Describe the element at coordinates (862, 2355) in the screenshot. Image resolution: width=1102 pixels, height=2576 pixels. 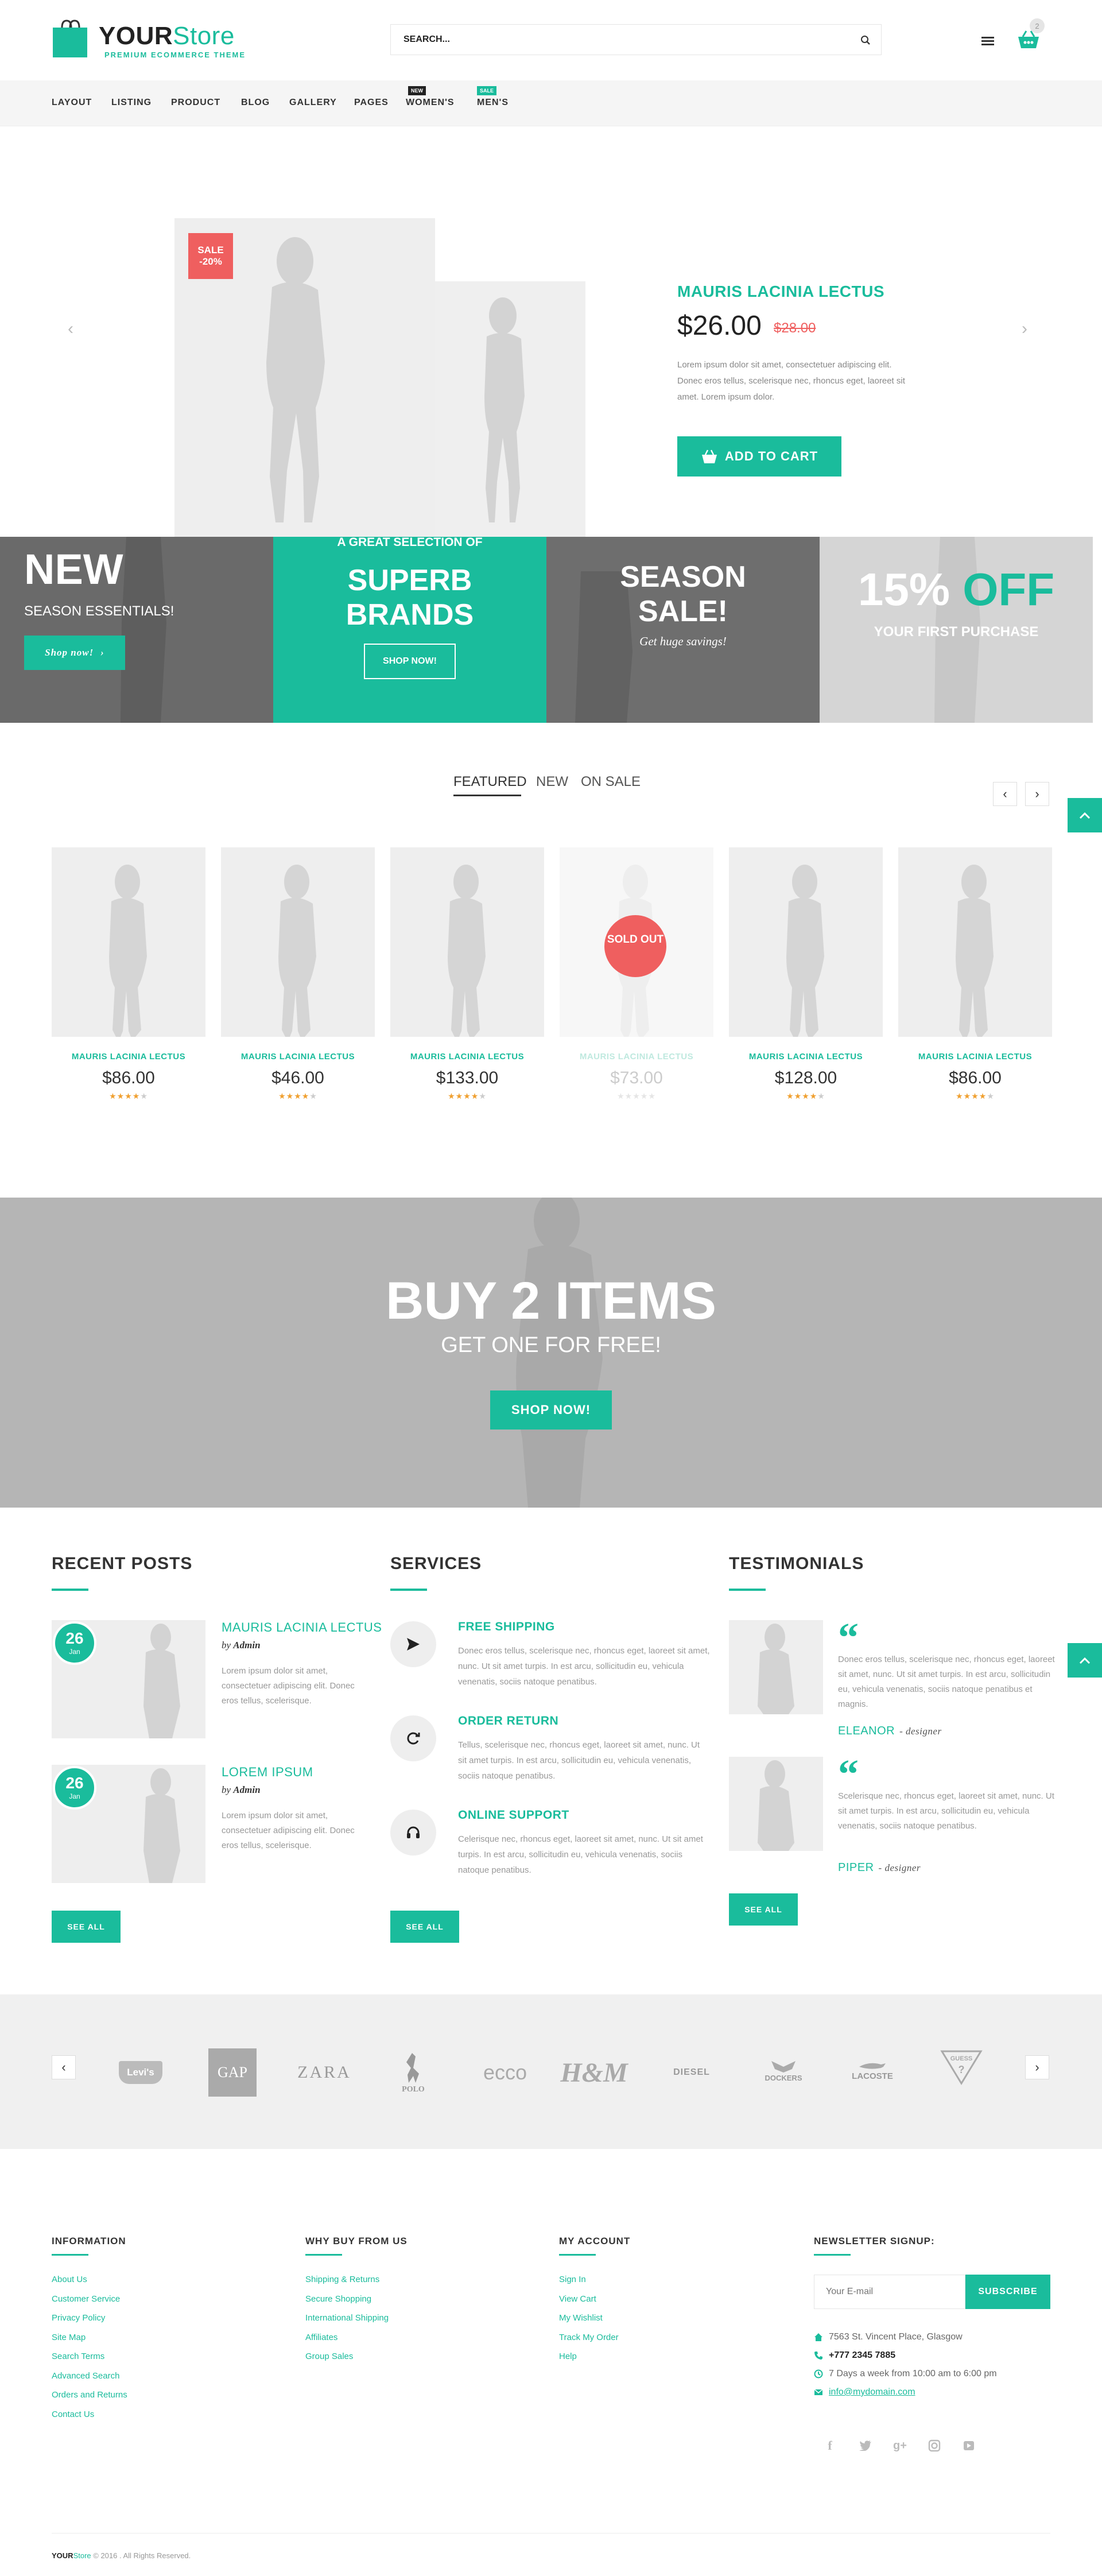
I see `phone-text: +777 2345 7885` at that location.